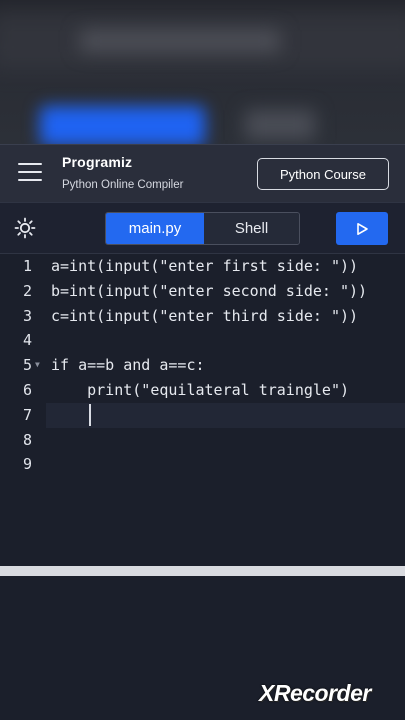 The image size is (405, 720). Describe the element at coordinates (97, 162) in the screenshot. I see `programiz-logo: Programiz` at that location.